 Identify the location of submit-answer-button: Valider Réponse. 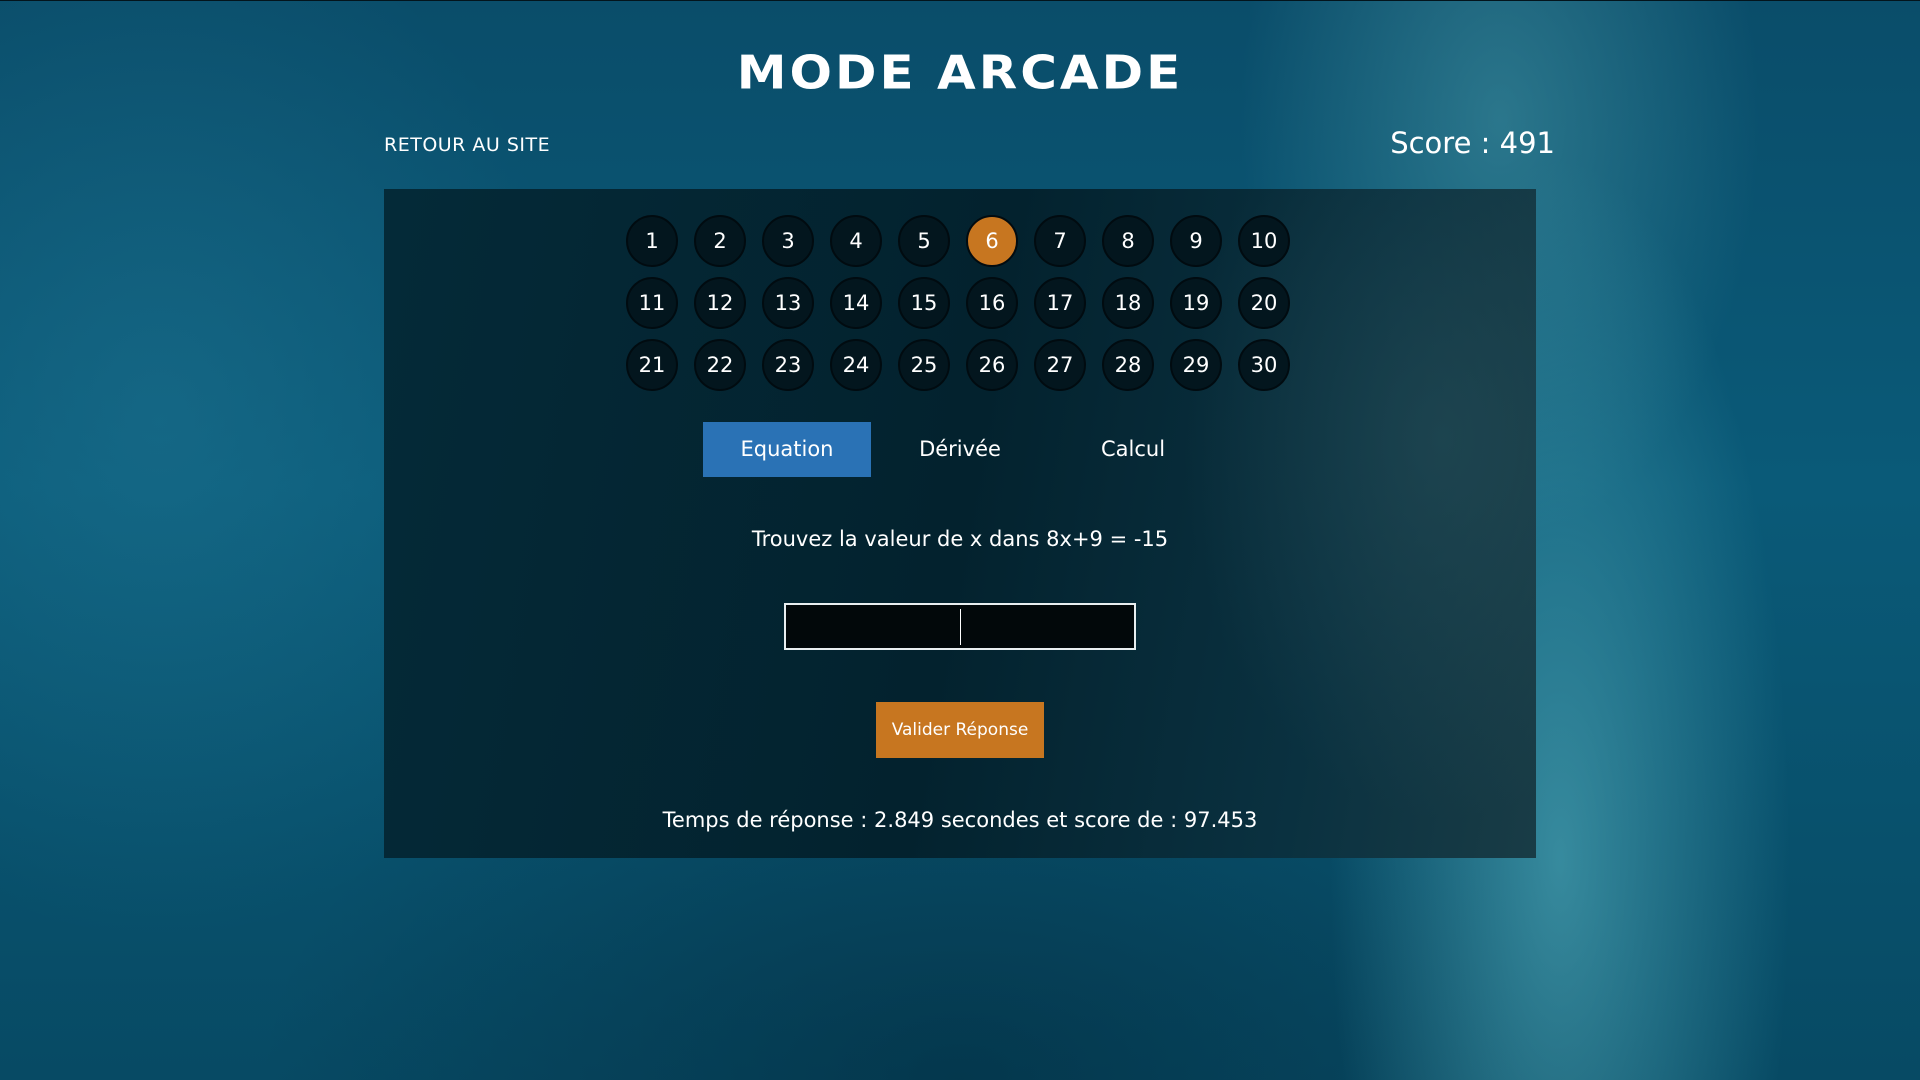
(960, 730).